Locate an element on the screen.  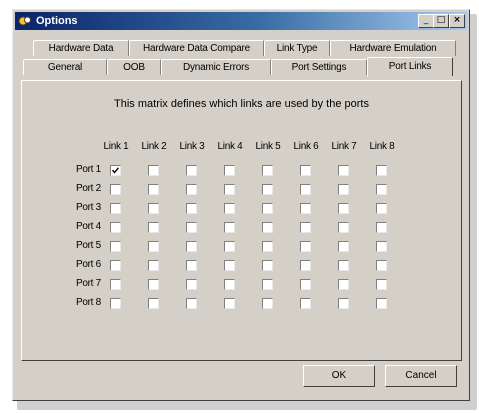
tab-port-links: Port Links is located at coordinates (410, 66).